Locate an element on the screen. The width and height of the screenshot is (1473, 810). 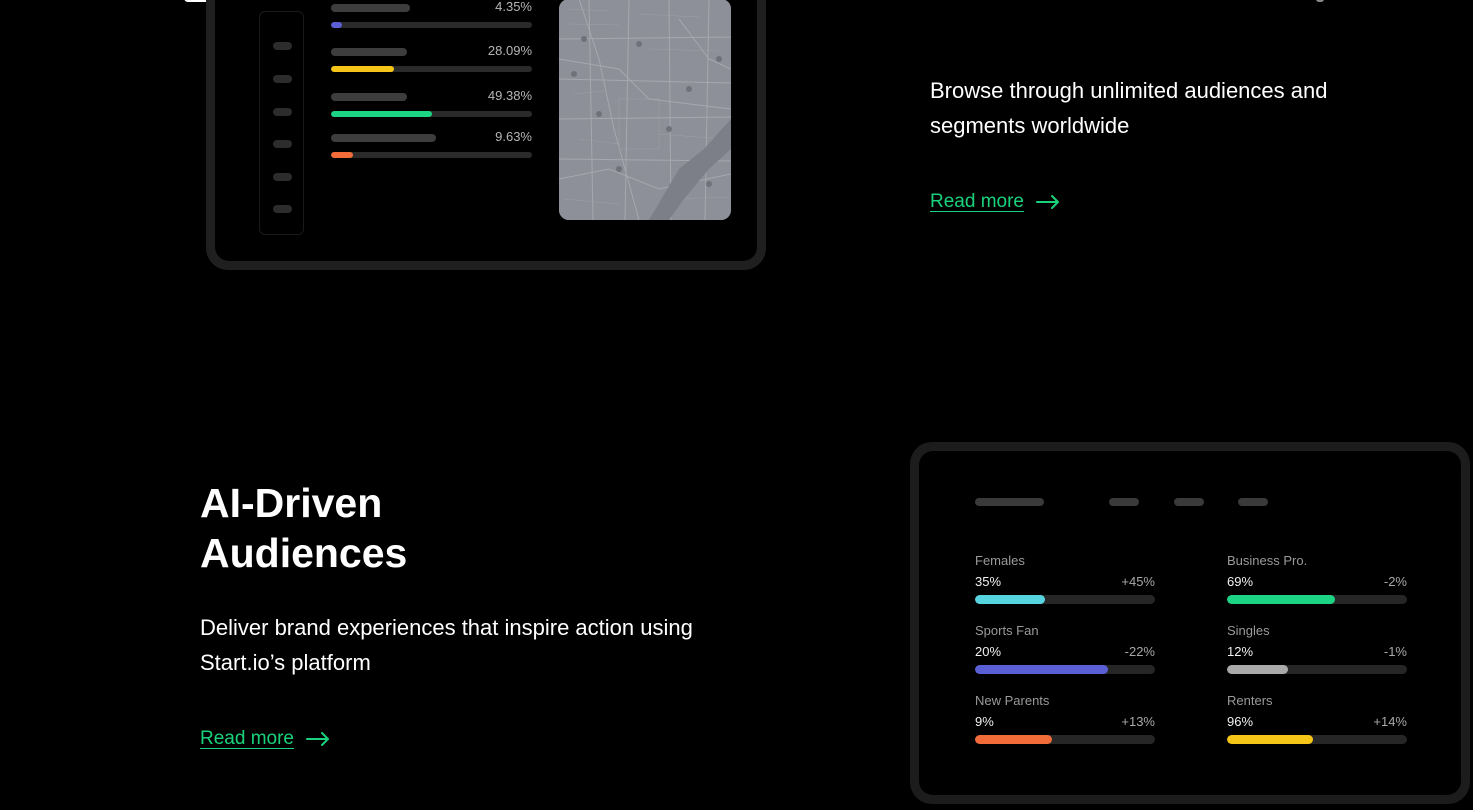
segment-percentage: 4.35% is located at coordinates (513, 7).